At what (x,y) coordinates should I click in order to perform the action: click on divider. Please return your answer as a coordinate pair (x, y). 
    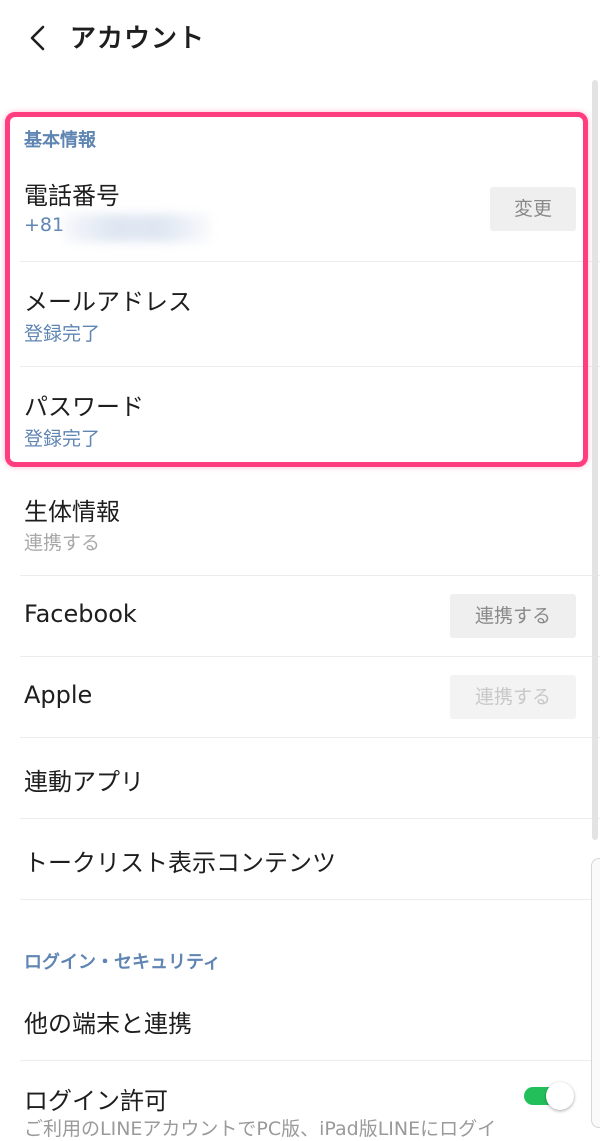
    Looking at the image, I should click on (310, 899).